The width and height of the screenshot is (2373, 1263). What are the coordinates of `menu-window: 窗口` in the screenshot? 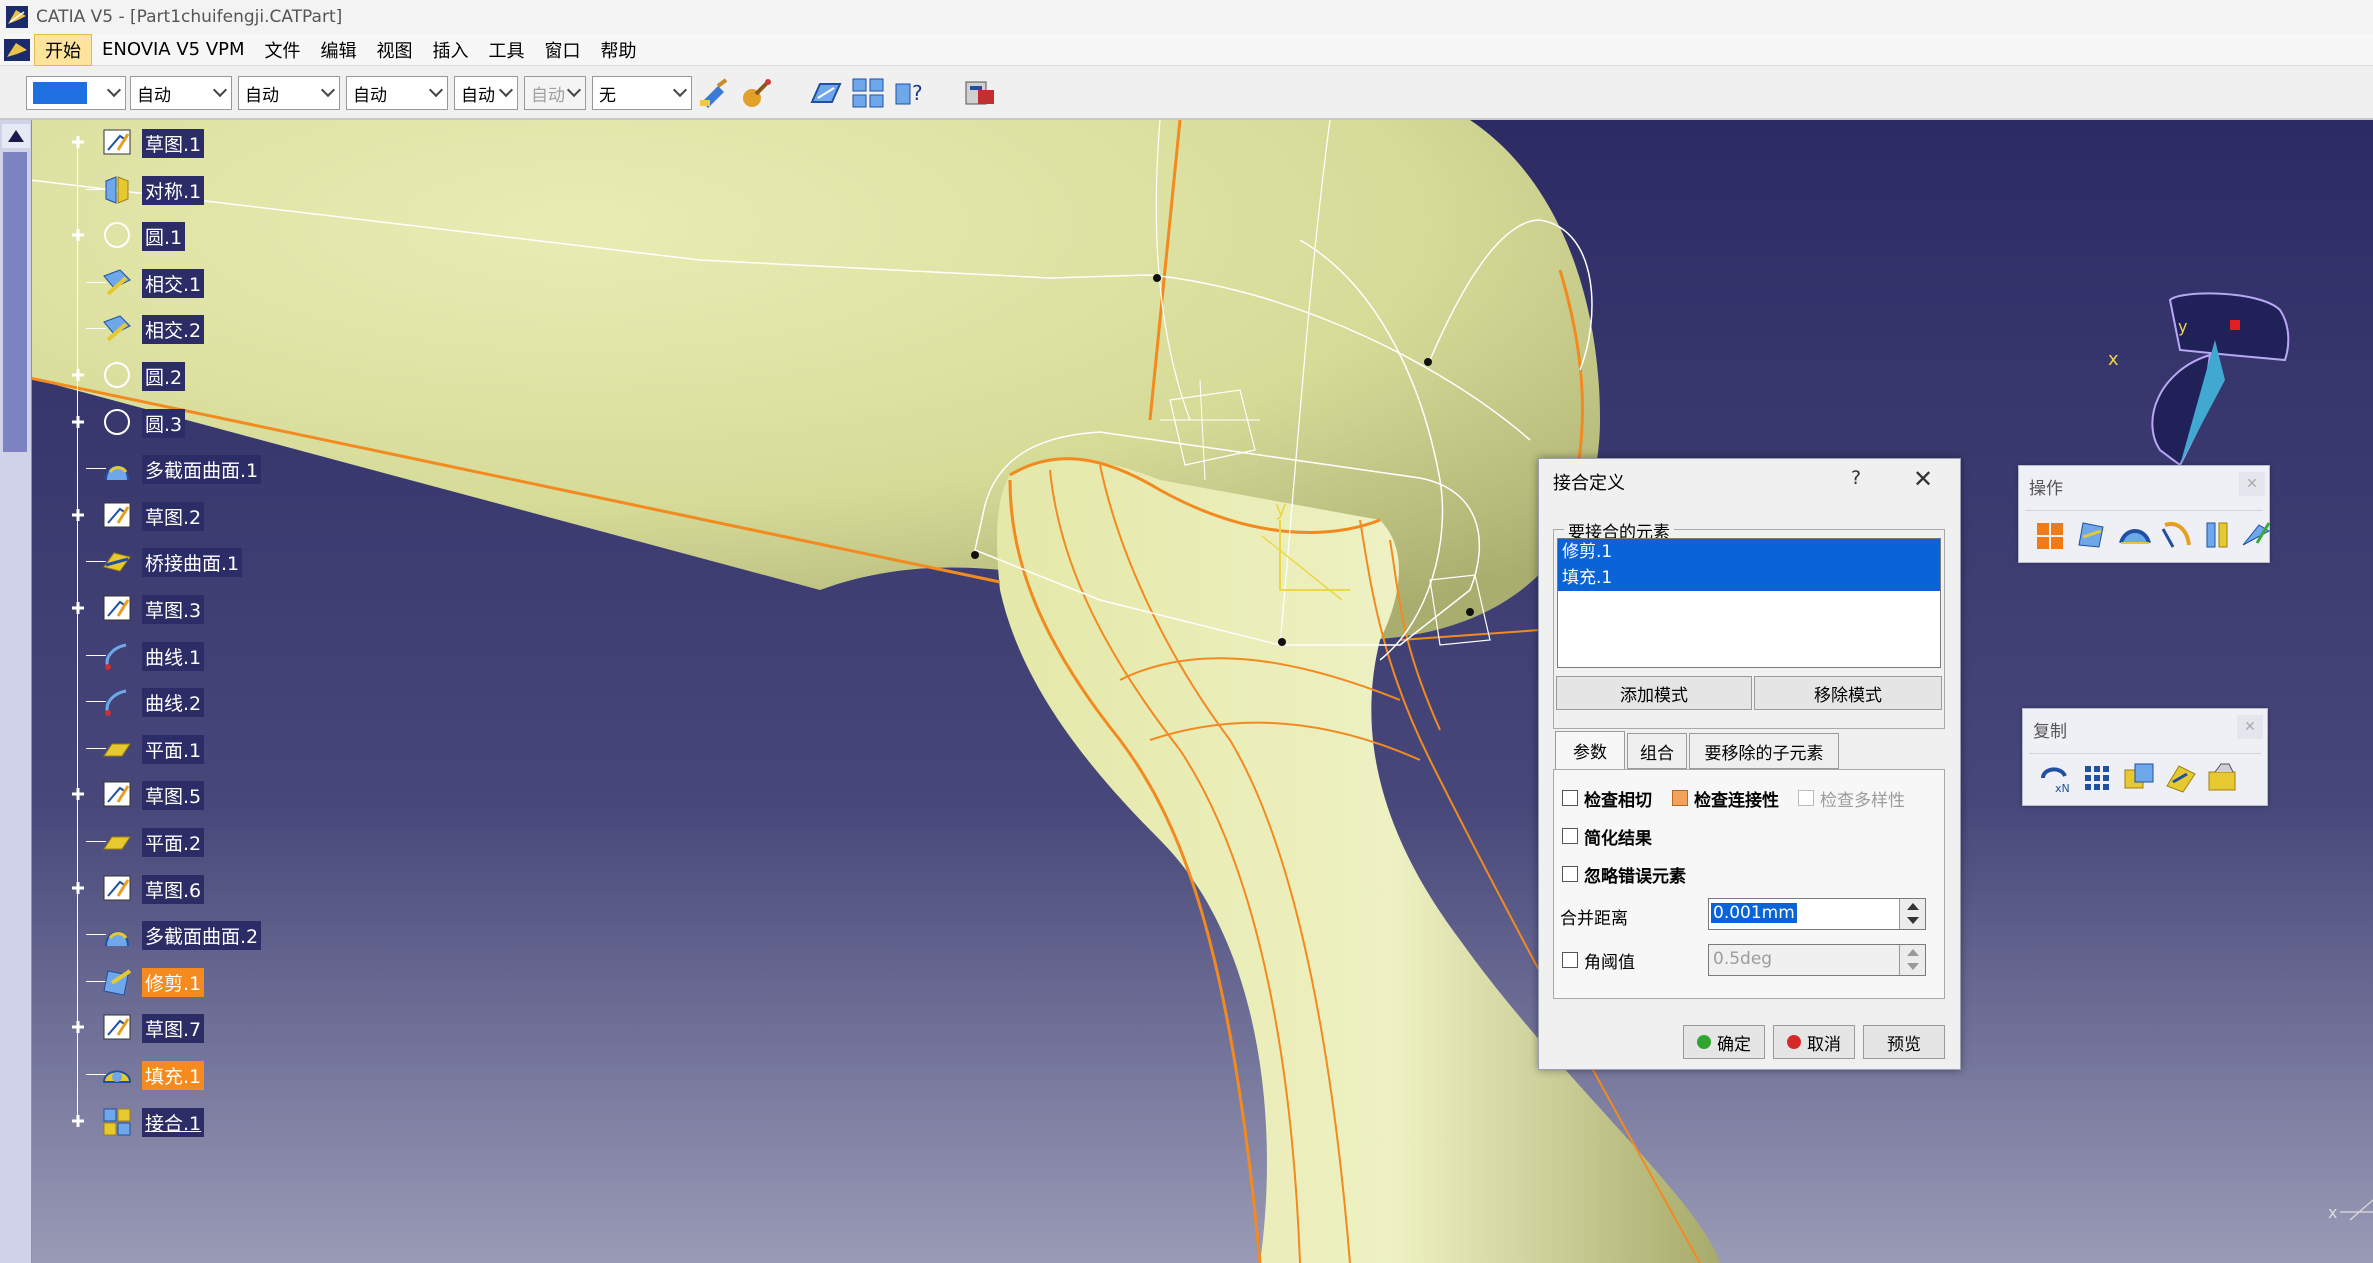 It's located at (563, 50).